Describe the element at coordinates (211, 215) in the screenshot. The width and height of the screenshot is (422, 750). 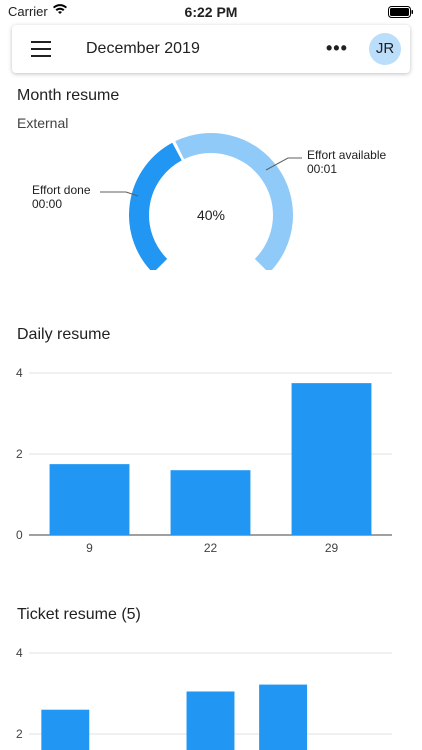
I see `gauge-percent-label: 40%` at that location.